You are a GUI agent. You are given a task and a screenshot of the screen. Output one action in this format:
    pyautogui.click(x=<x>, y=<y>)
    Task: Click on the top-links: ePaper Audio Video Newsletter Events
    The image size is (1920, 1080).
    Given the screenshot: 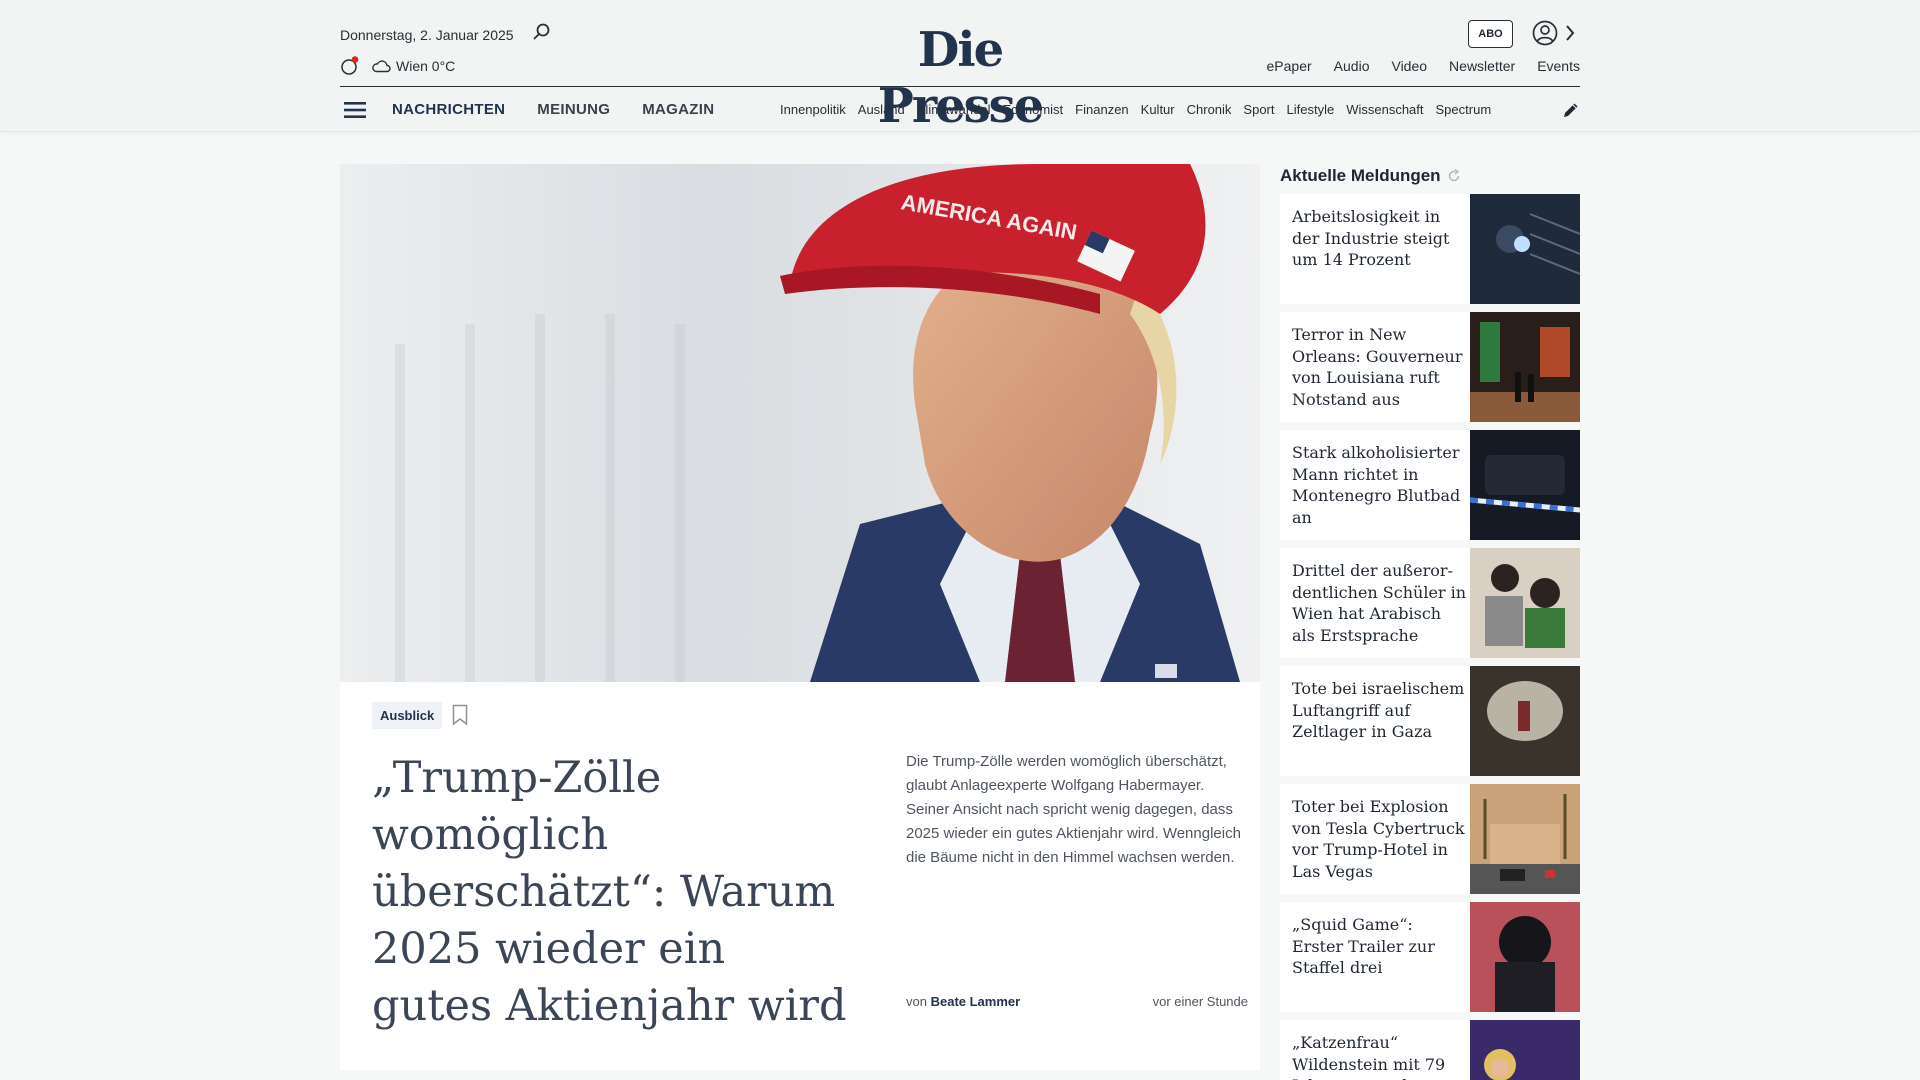 What is the action you would take?
    pyautogui.click(x=1423, y=66)
    